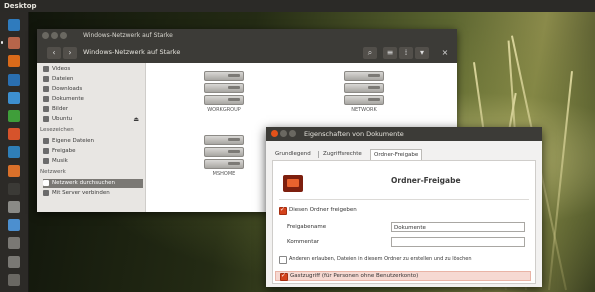 This screenshot has width=595, height=292. I want to click on sidebar-item-bilder: Bilder, so click(93, 109).